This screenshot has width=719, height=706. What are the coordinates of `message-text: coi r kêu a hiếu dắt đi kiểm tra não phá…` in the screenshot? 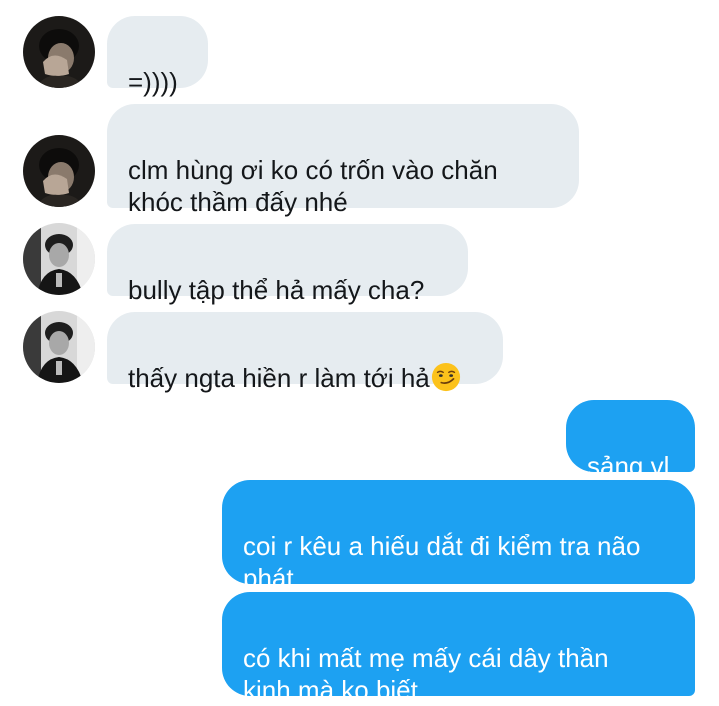 It's located at (442, 562).